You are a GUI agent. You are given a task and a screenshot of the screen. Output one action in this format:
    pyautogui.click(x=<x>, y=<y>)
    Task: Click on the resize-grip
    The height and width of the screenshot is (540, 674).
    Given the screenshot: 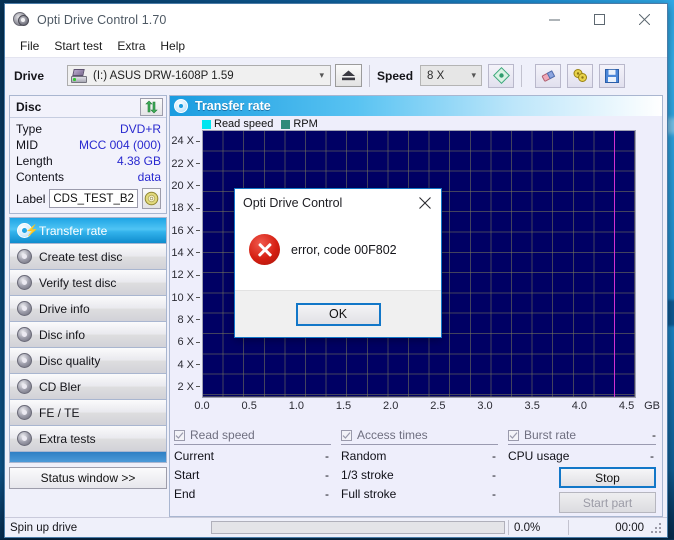 What is the action you would take?
    pyautogui.click(x=657, y=527)
    